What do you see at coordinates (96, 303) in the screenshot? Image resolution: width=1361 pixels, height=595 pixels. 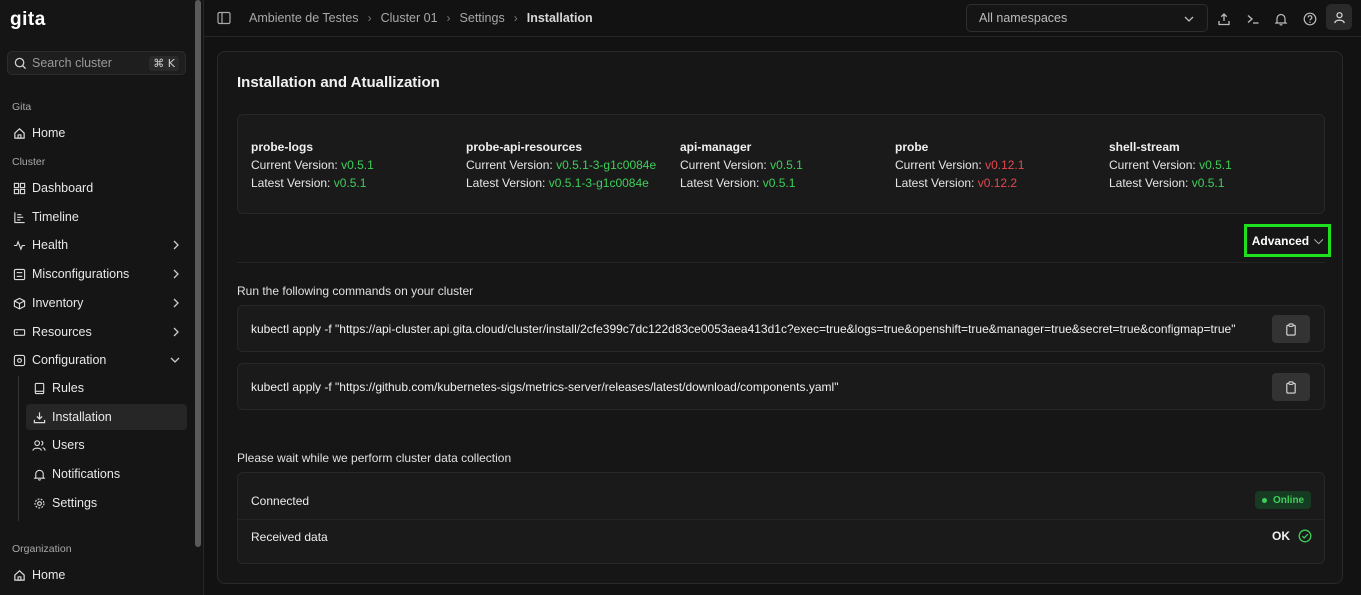 I see `sidebar-item-inventory: Inventory` at bounding box center [96, 303].